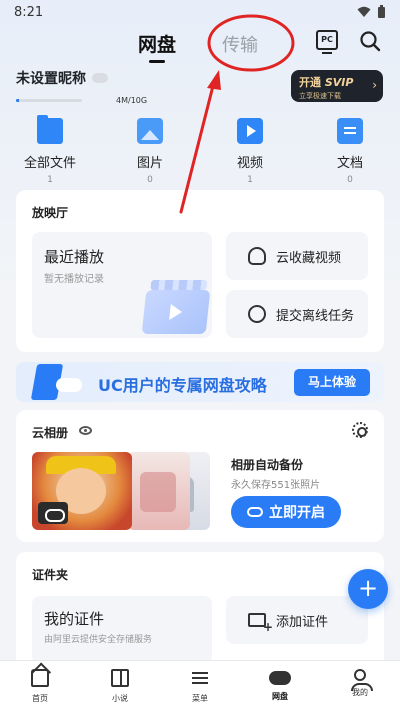 The image size is (400, 712). What do you see at coordinates (120, 678) in the screenshot?
I see `book-icon` at bounding box center [120, 678].